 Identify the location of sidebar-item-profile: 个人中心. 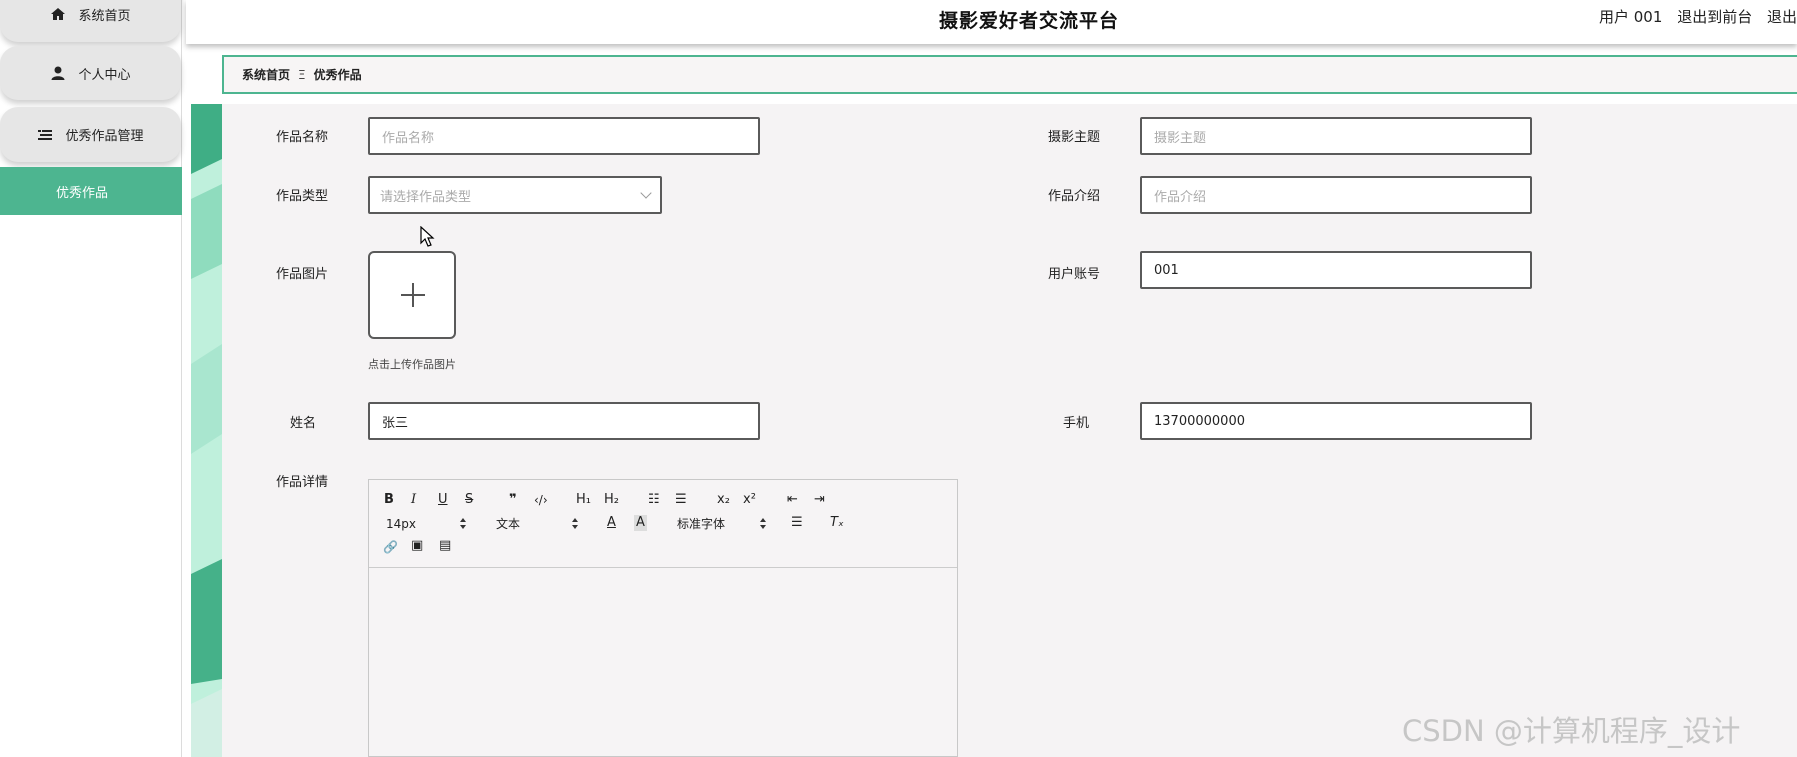
(90, 73).